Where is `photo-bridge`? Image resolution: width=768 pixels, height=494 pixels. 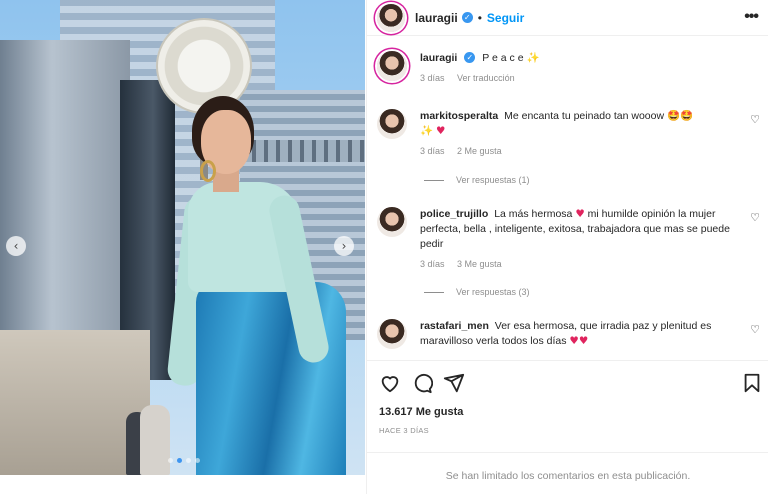
photo-bridge is located at coordinates (302, 151).